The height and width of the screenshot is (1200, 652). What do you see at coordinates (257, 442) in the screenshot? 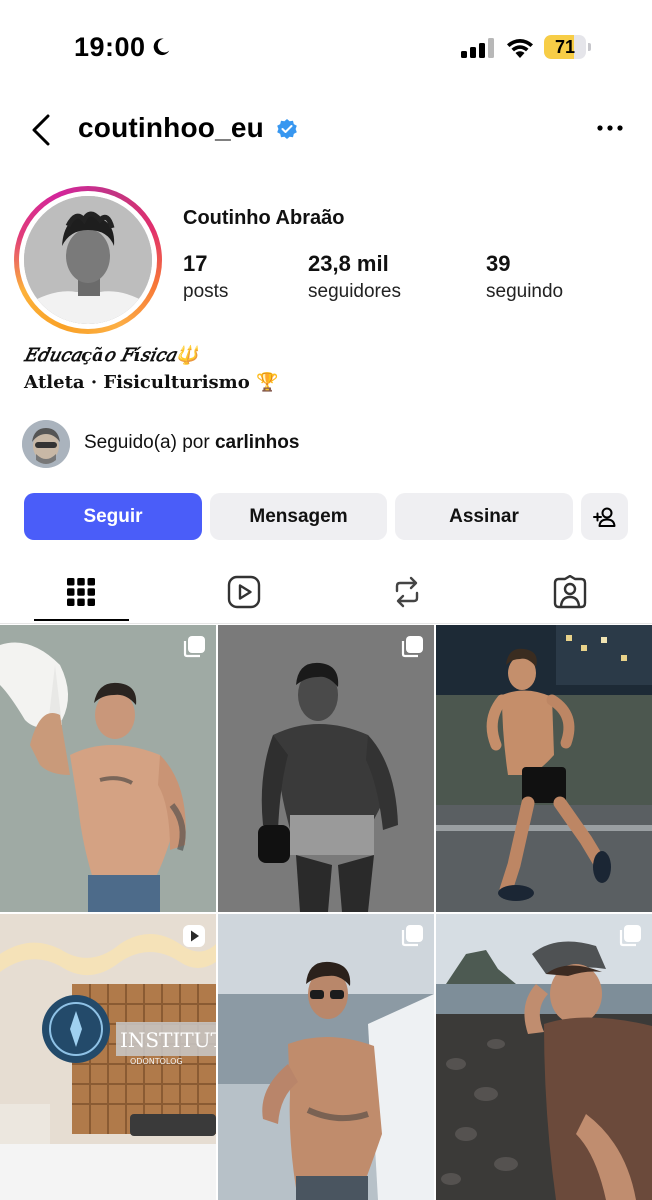
I see `mutual-follower-name: carlinhos` at bounding box center [257, 442].